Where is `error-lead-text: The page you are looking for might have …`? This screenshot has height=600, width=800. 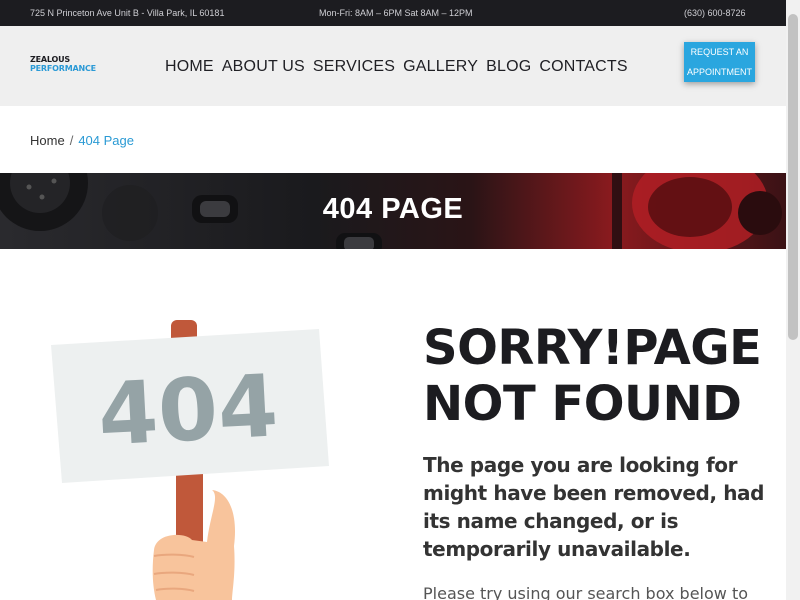 error-lead-text: The page you are looking for might have … is located at coordinates (594, 507).